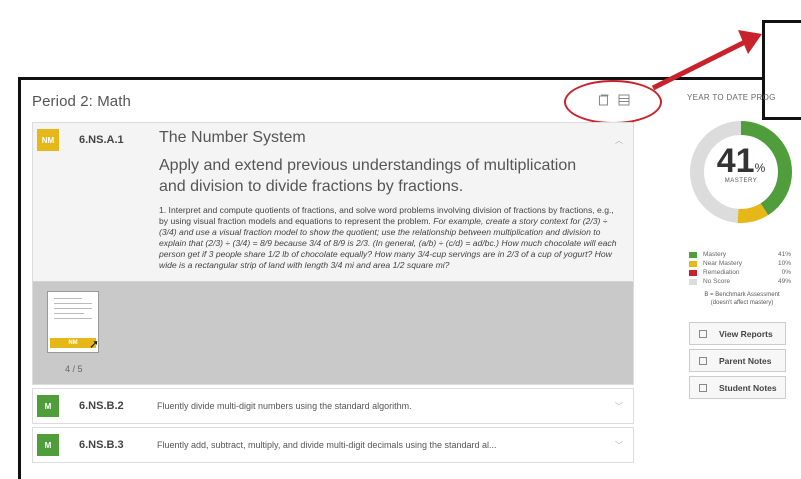 The height and width of the screenshot is (479, 801). I want to click on legend-value: 41%, so click(784, 254).